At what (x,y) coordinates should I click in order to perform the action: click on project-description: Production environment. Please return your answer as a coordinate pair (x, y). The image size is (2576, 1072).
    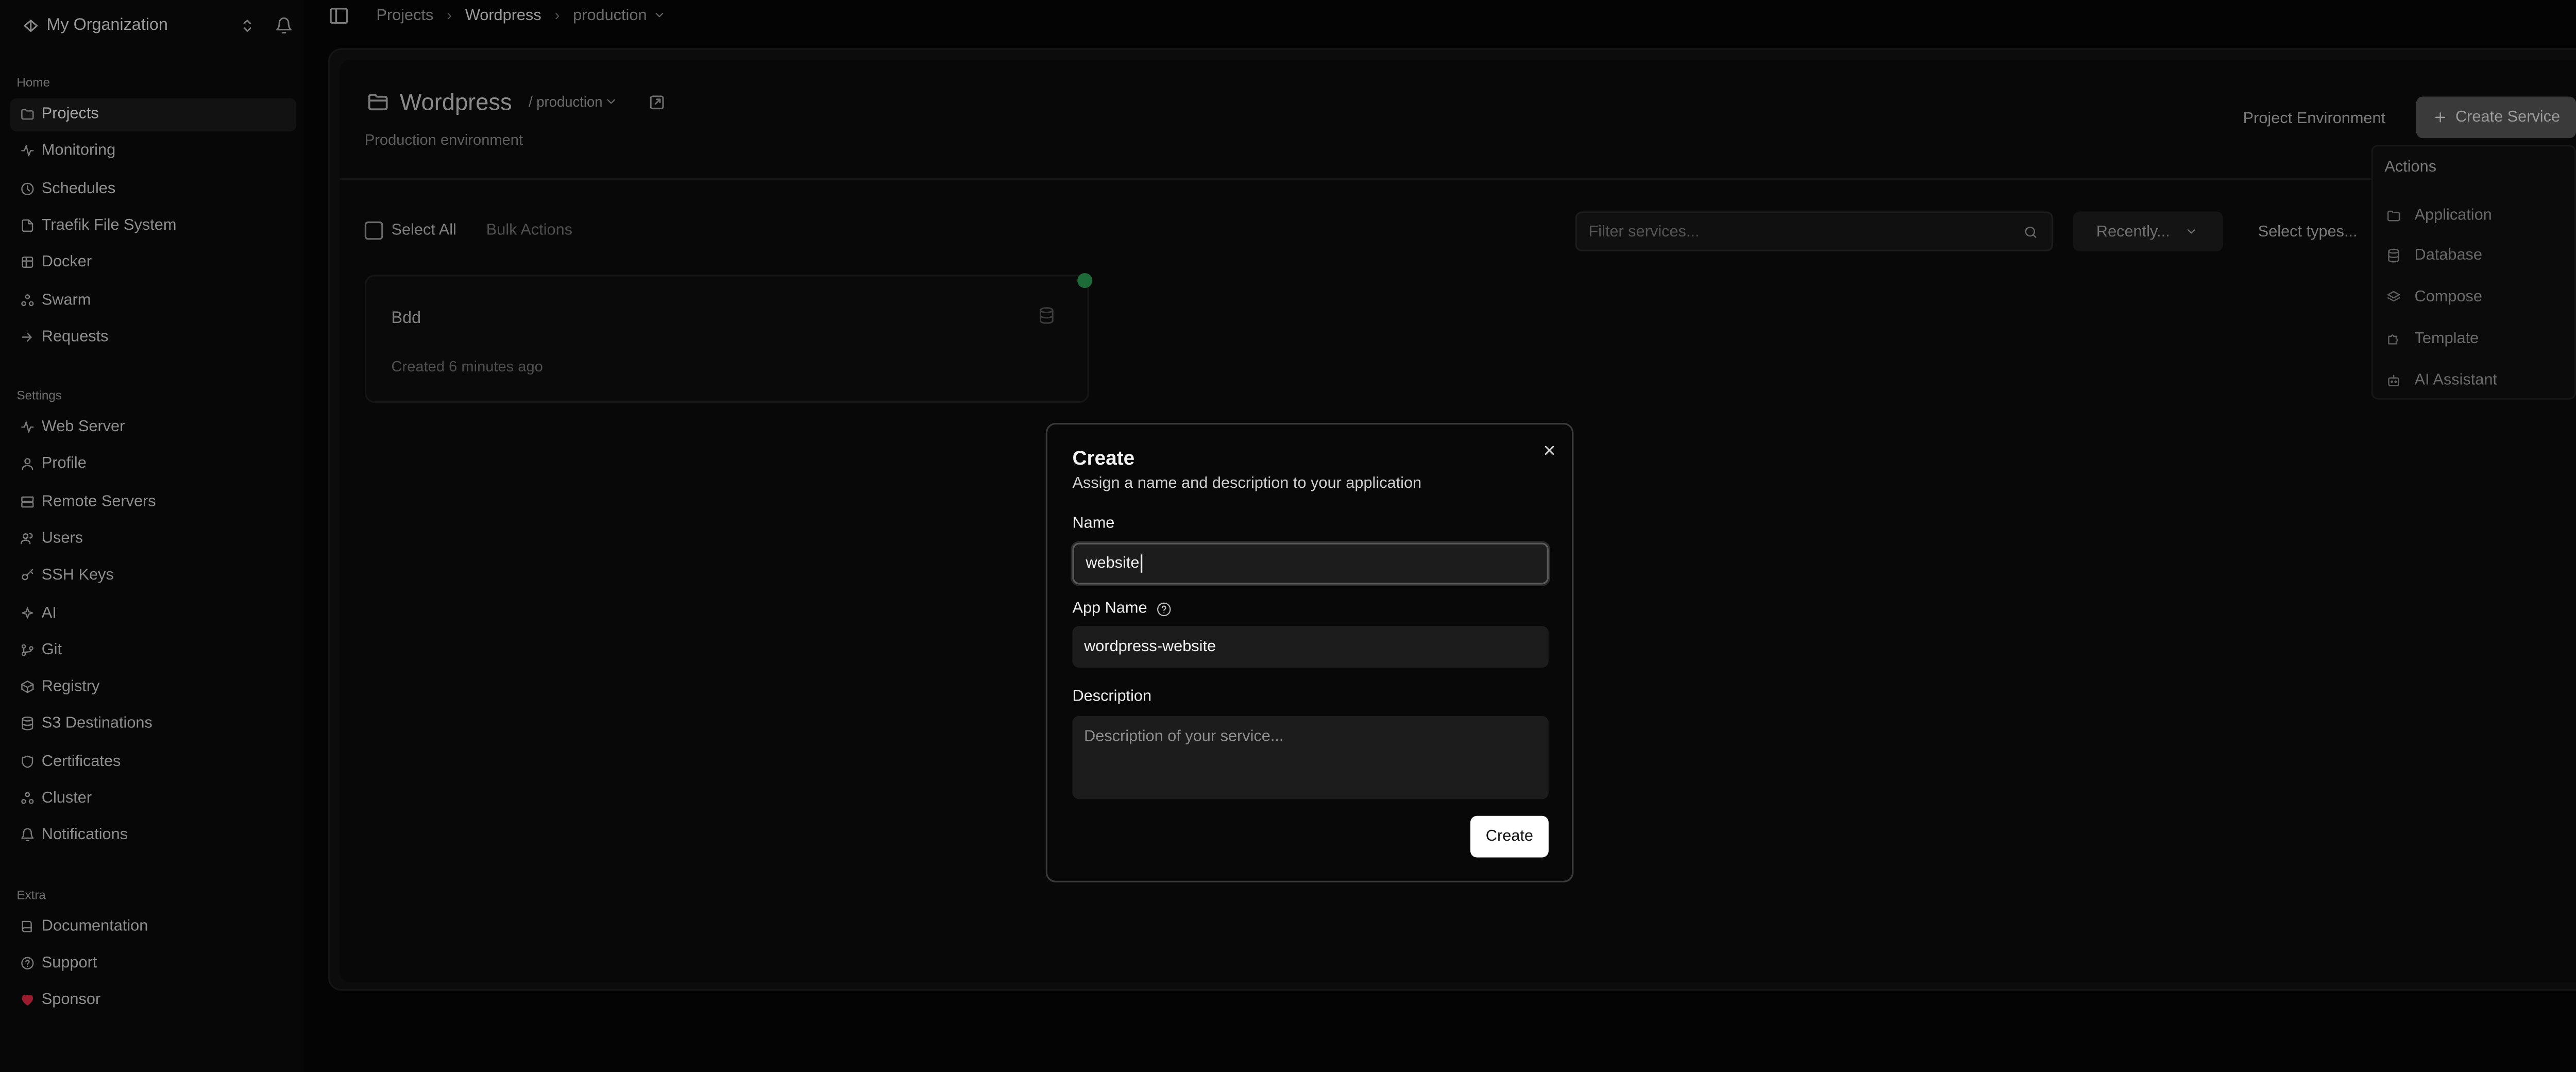
    Looking at the image, I should click on (443, 139).